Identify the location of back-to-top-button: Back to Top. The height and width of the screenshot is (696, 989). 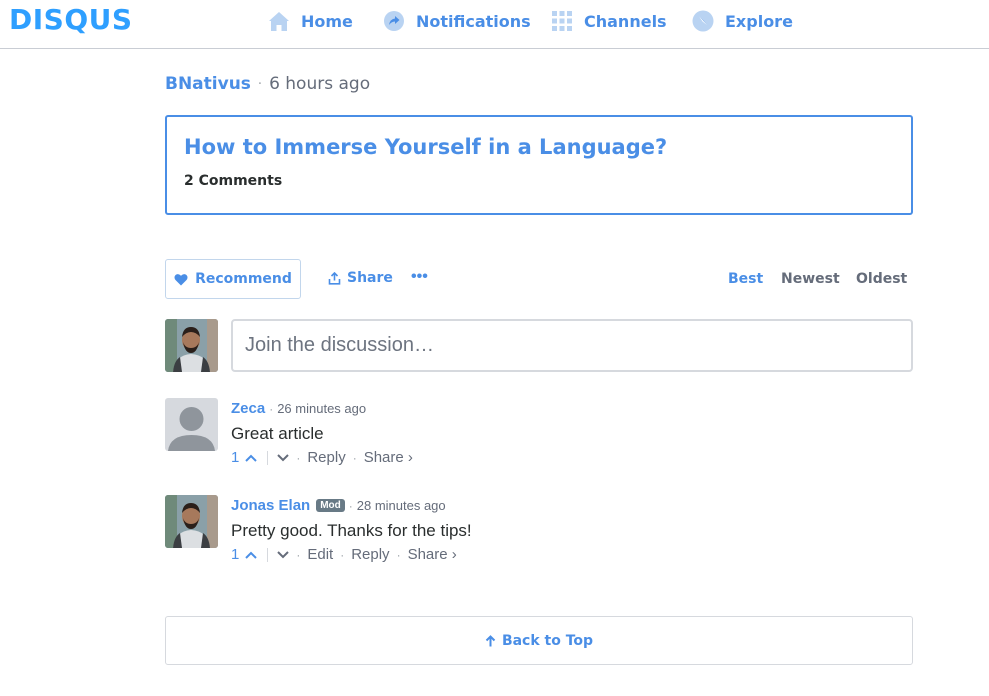
(539, 640).